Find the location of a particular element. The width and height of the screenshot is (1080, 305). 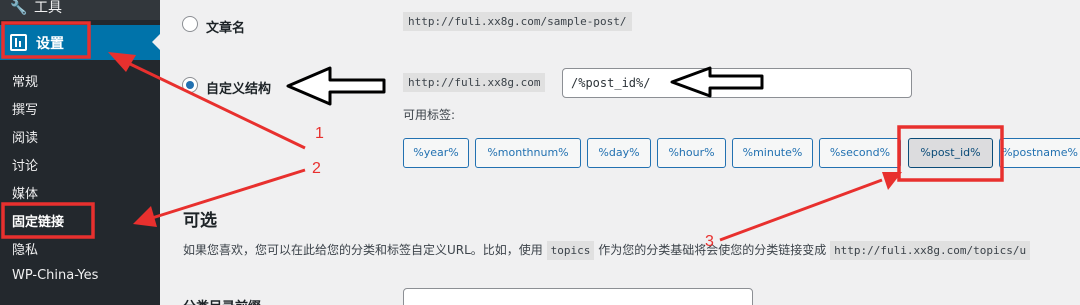

annotation-number-2: 2 is located at coordinates (316, 168).